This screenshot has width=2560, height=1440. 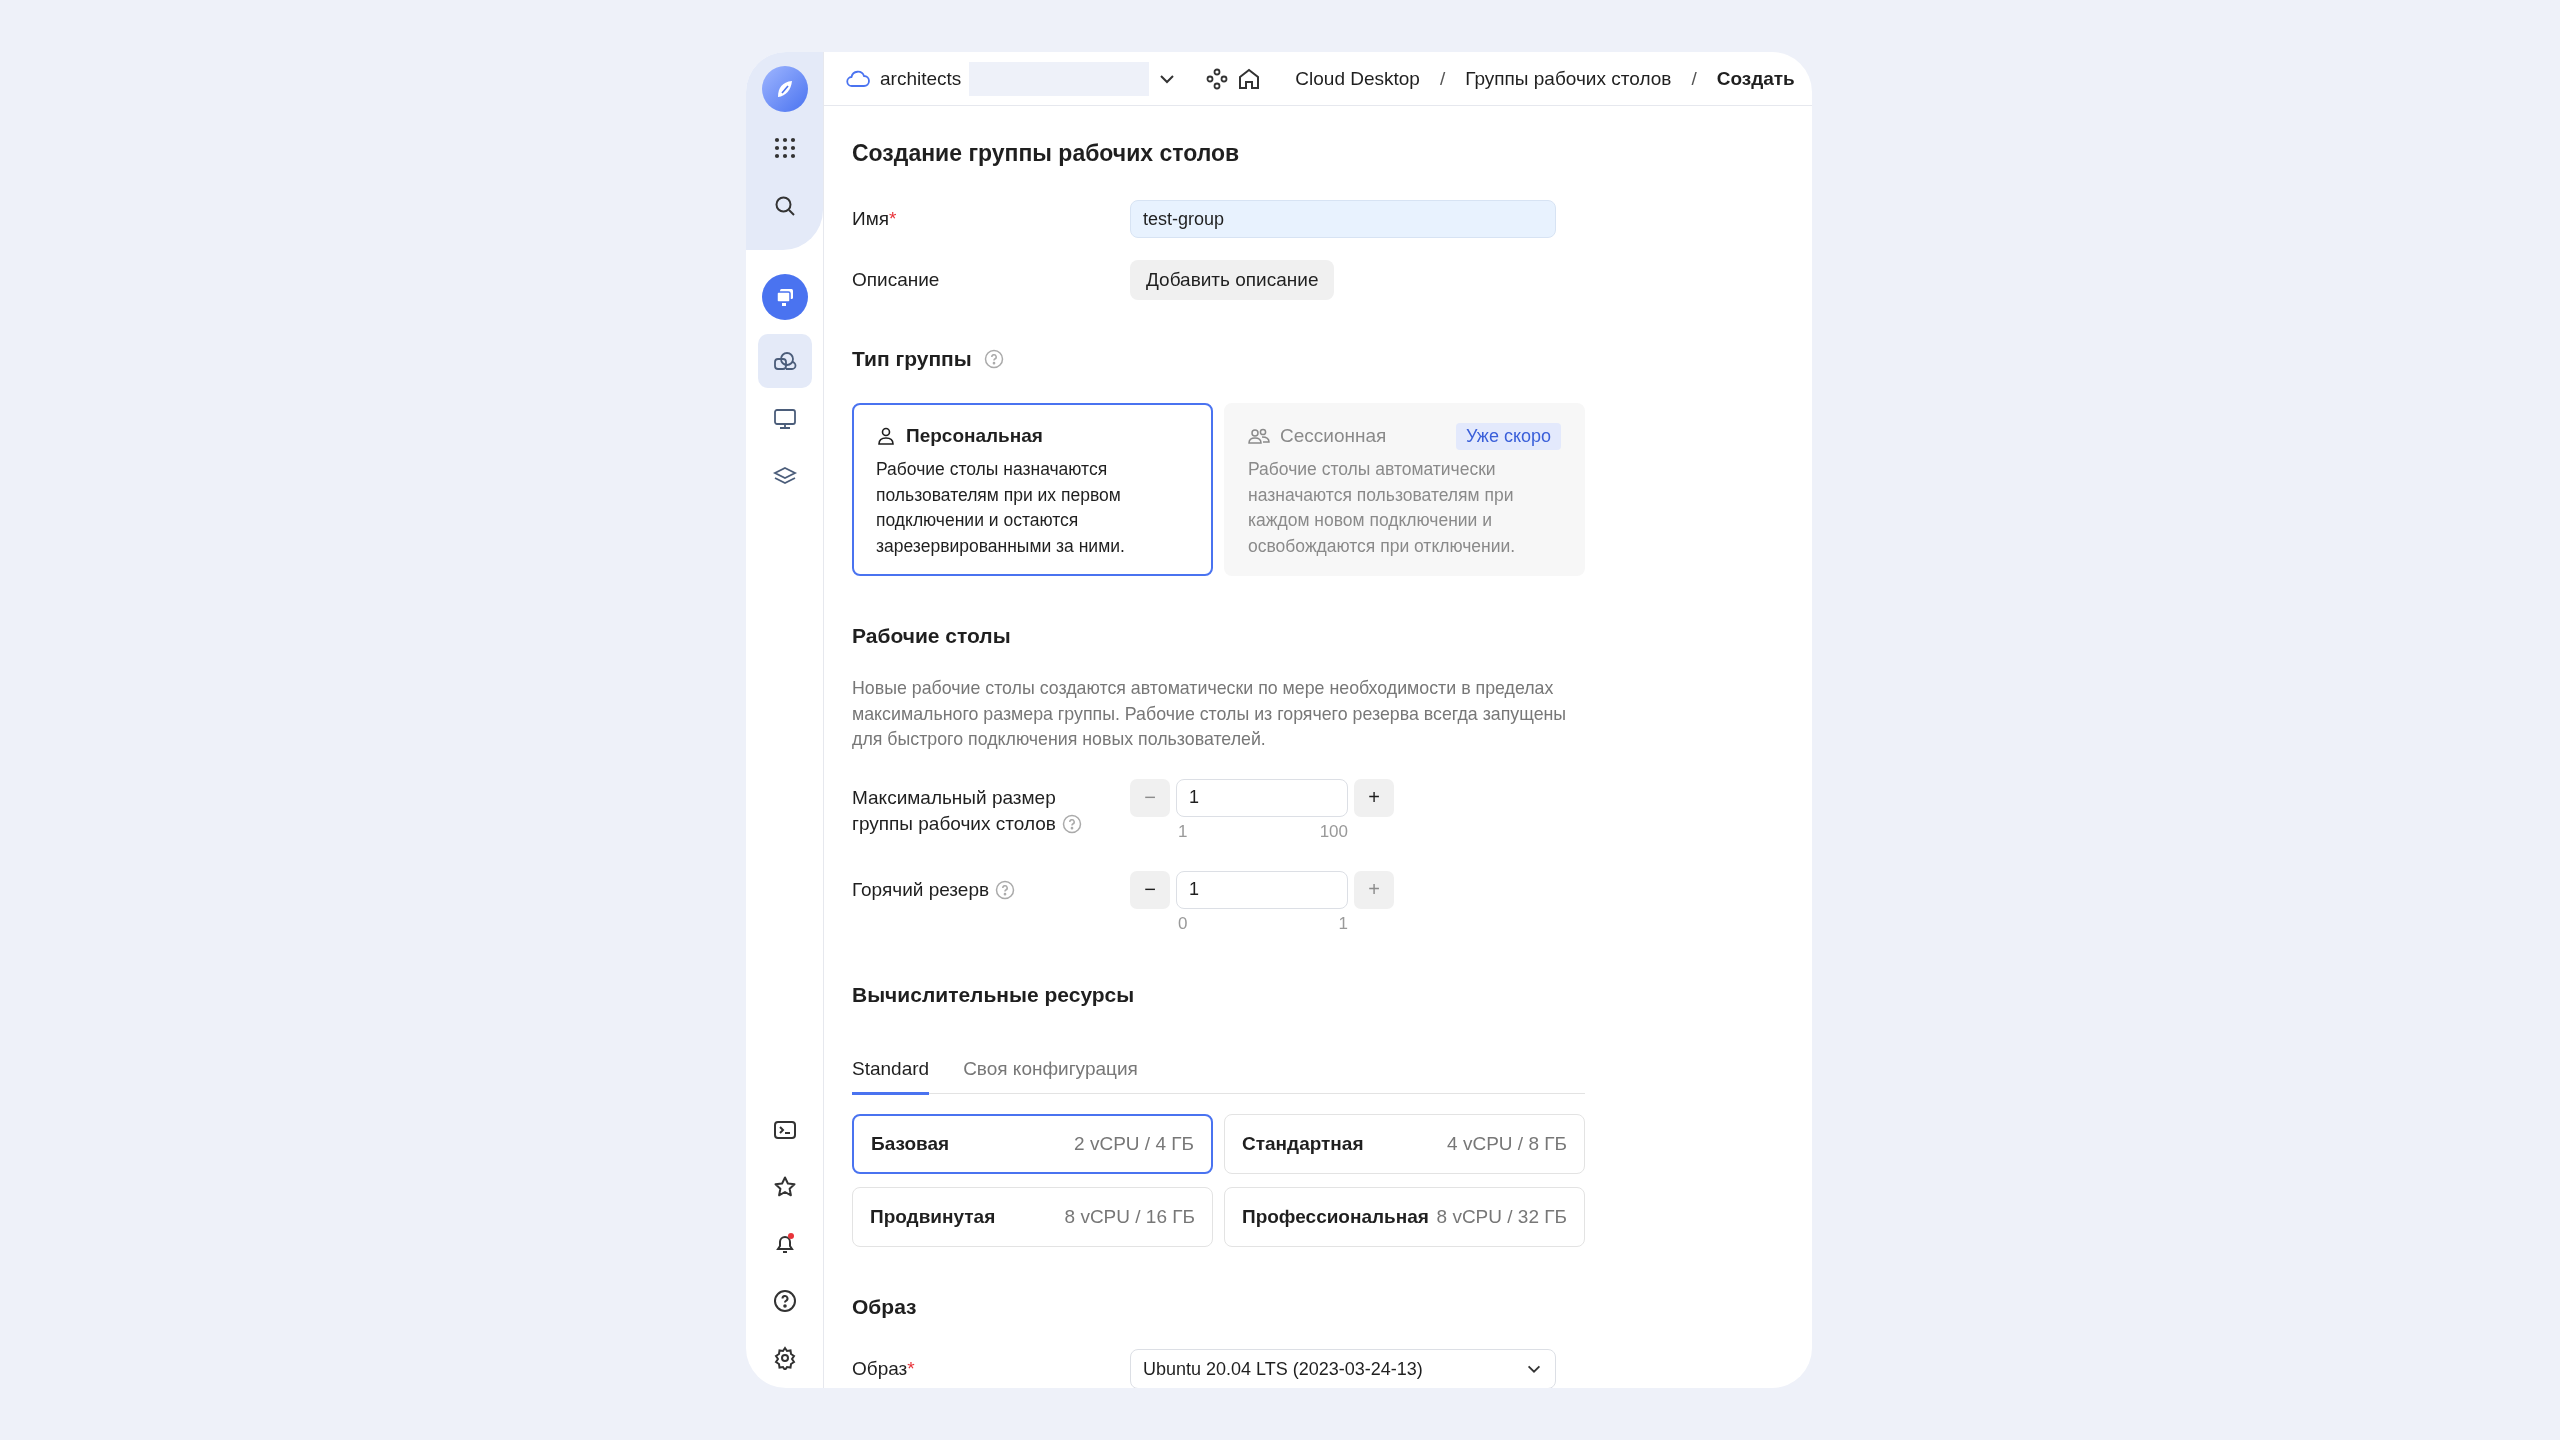 I want to click on page-title: Создание группы рабочих столов, so click(x=1046, y=153).